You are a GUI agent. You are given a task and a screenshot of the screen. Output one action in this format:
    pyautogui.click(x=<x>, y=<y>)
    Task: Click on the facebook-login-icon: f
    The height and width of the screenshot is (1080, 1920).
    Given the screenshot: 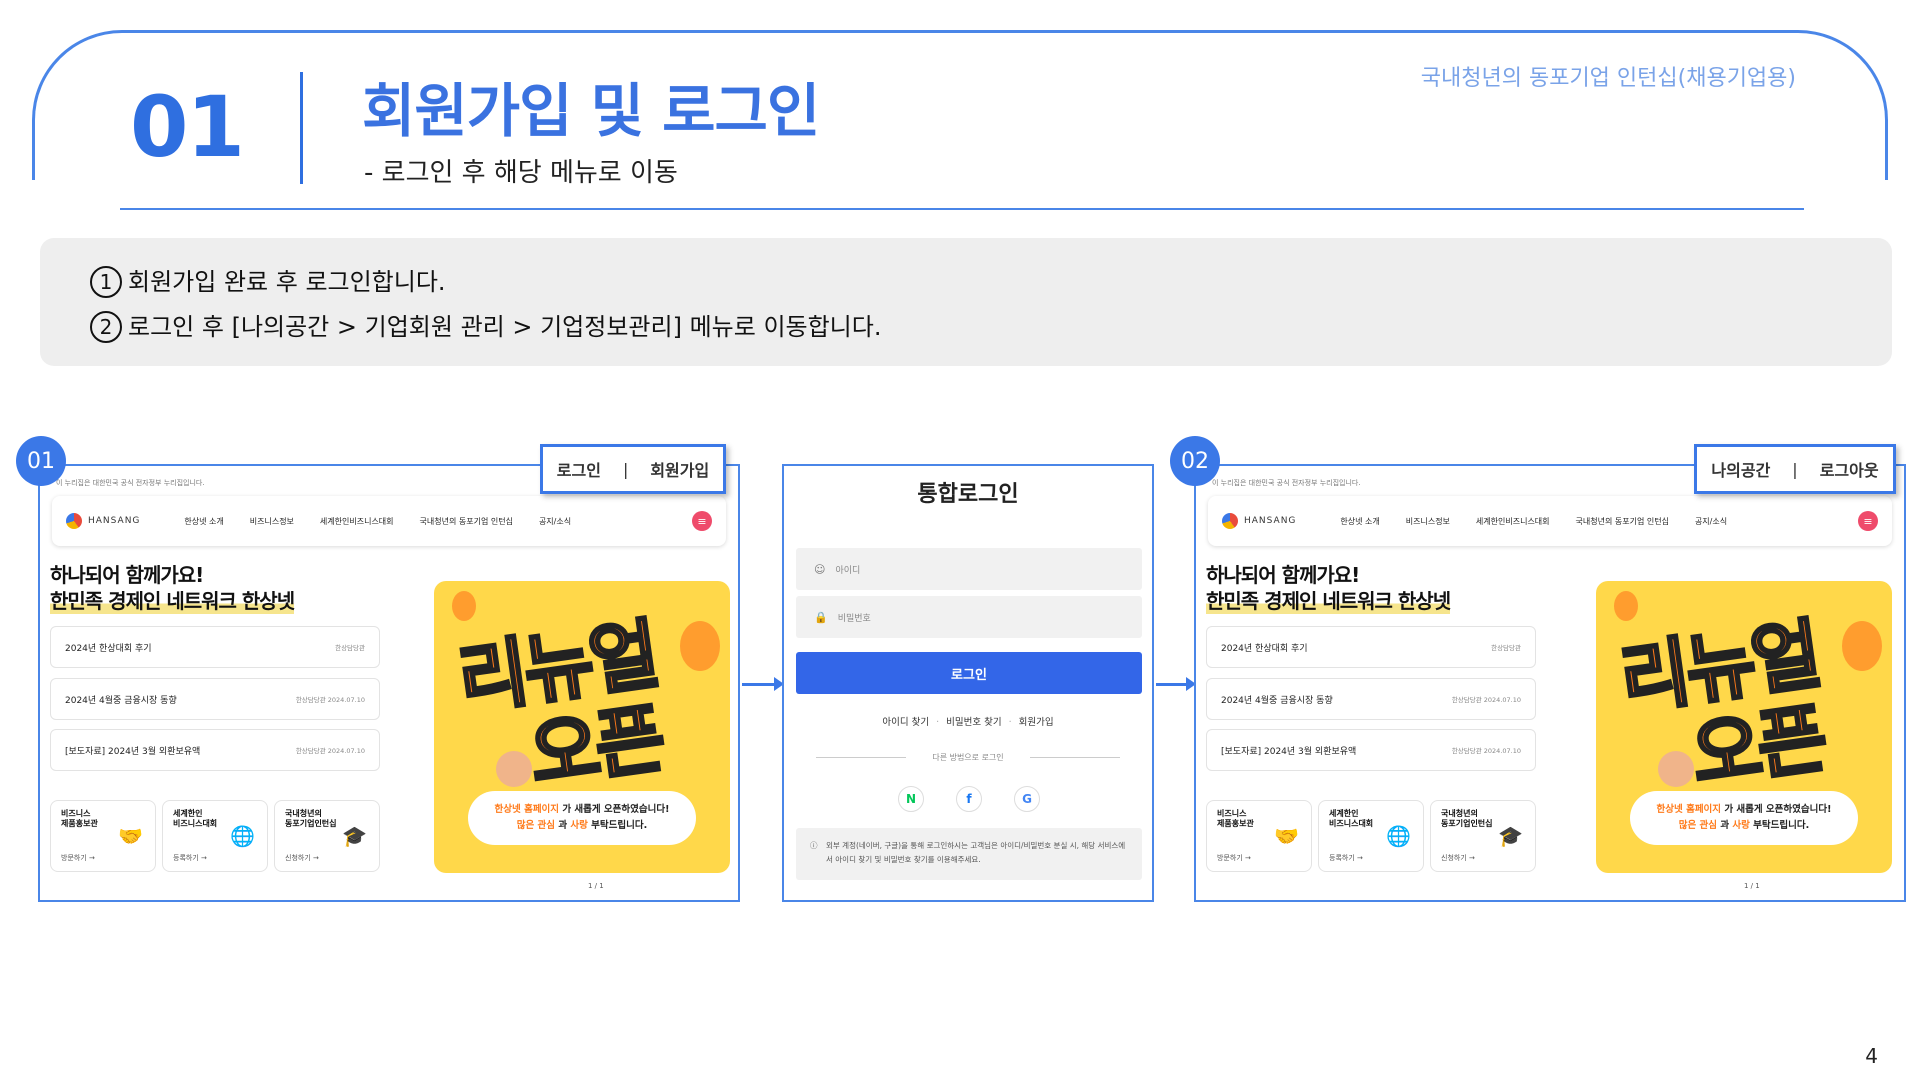 What is the action you would take?
    pyautogui.click(x=969, y=799)
    